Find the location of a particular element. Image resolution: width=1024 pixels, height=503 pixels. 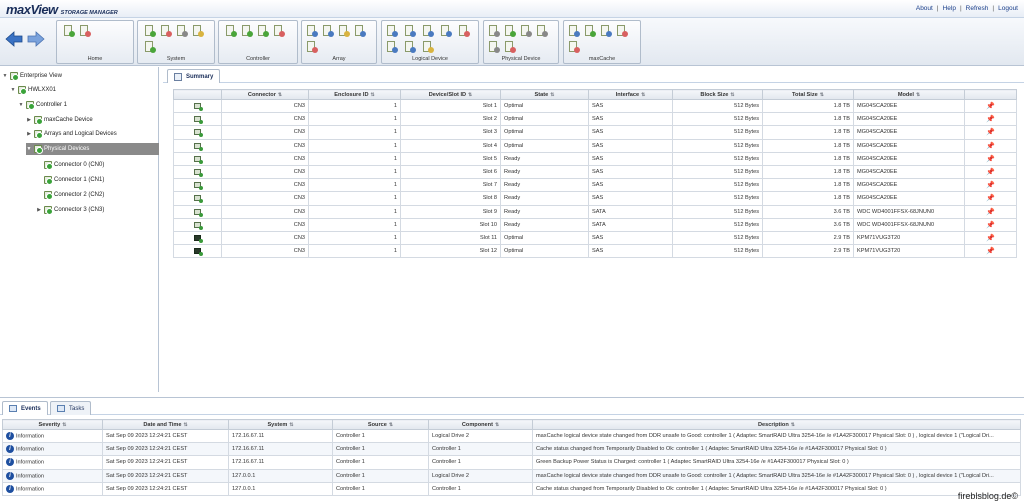

column-header-state: State ⇅ is located at coordinates (544, 94).